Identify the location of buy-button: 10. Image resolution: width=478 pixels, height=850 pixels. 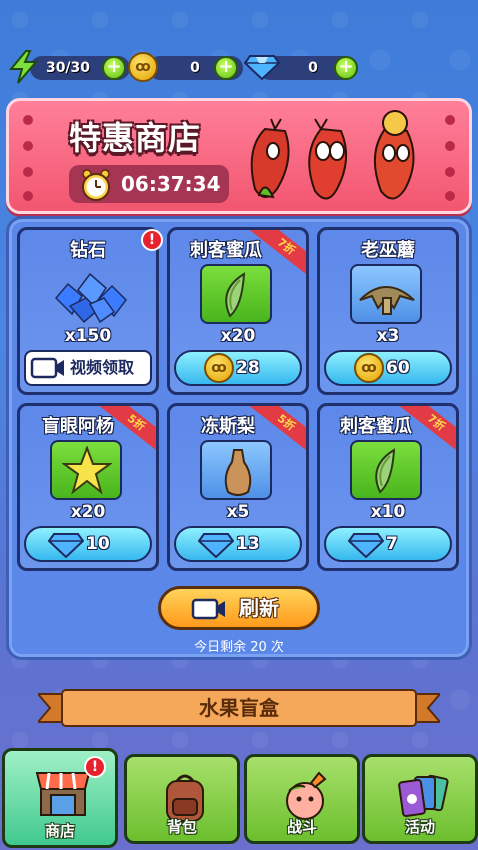
(88, 544).